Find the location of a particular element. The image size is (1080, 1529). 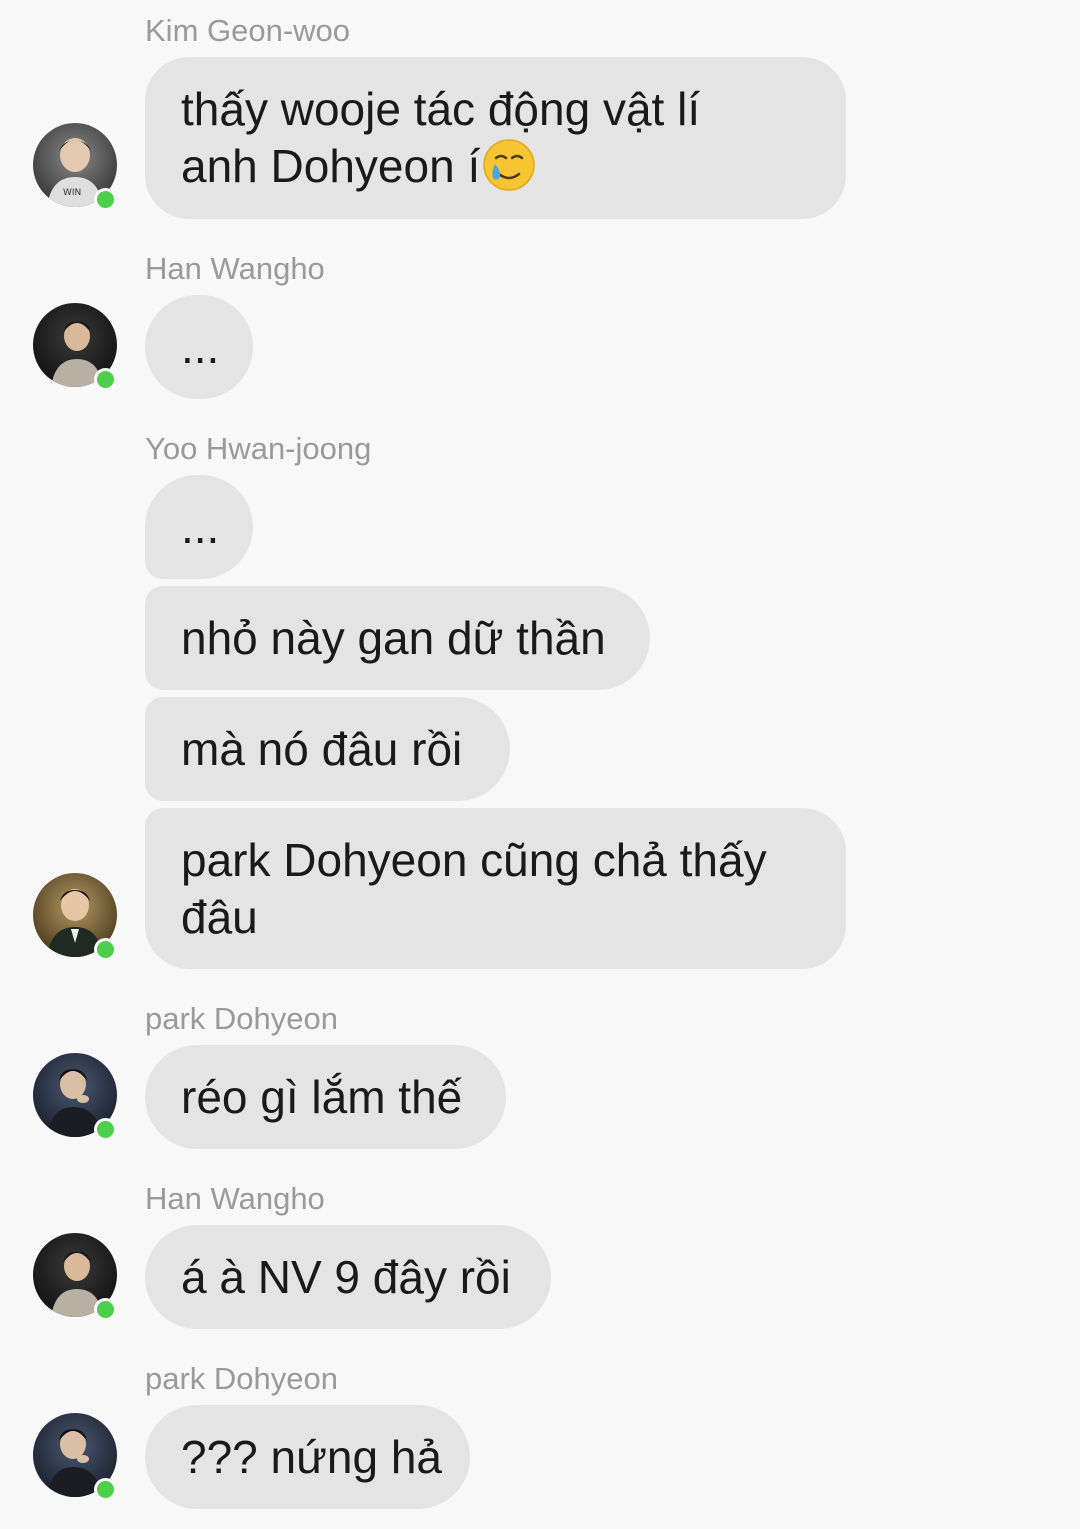

message-text: park Dohyeon cũng chả thấy is located at coordinates (474, 860).